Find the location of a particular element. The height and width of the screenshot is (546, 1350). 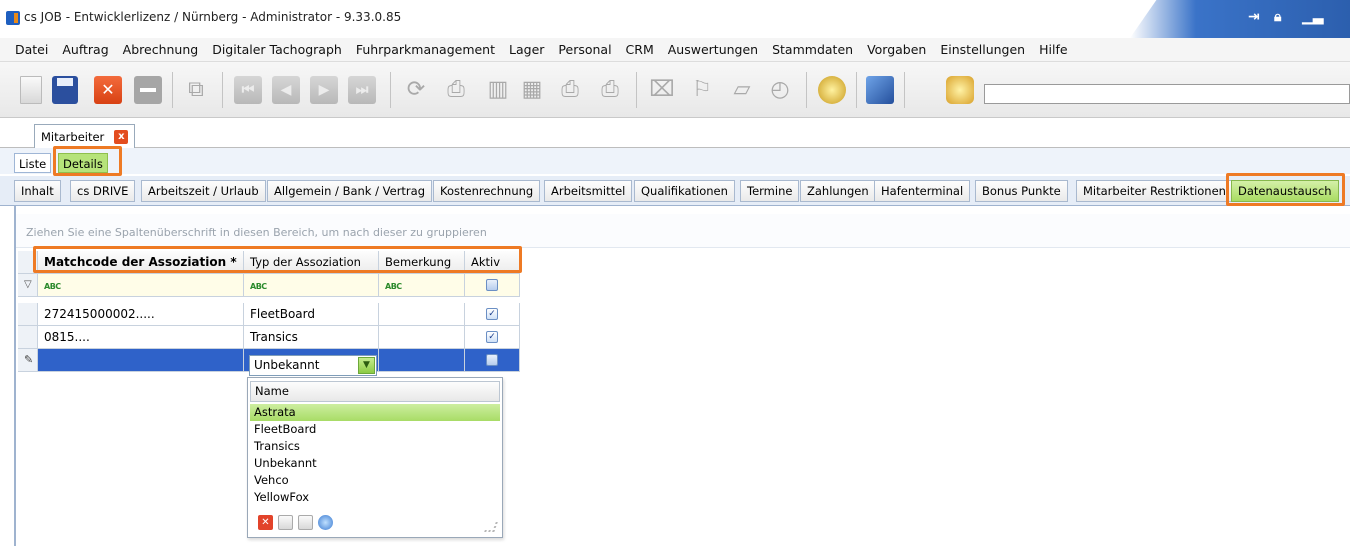

print-setup-icon: ⎙ is located at coordinates (610, 90).